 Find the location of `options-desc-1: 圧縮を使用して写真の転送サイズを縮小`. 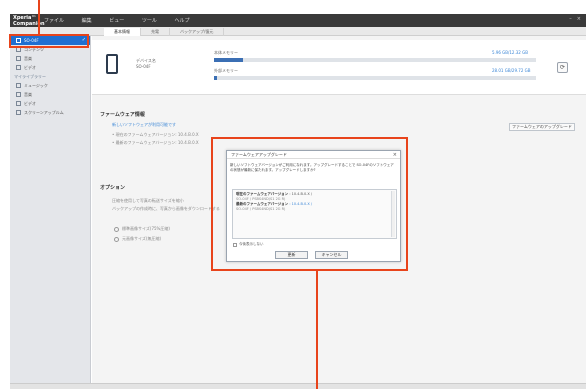

options-desc-1: 圧縮を使用して写真の転送サイズを縮小 is located at coordinates (148, 200).